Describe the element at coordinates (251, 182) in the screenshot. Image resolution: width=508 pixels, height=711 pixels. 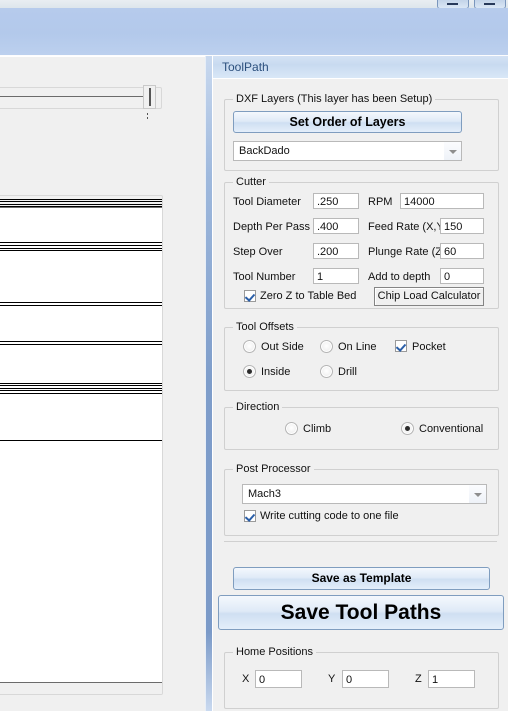
I see `cutter-group-title: Cutter` at that location.